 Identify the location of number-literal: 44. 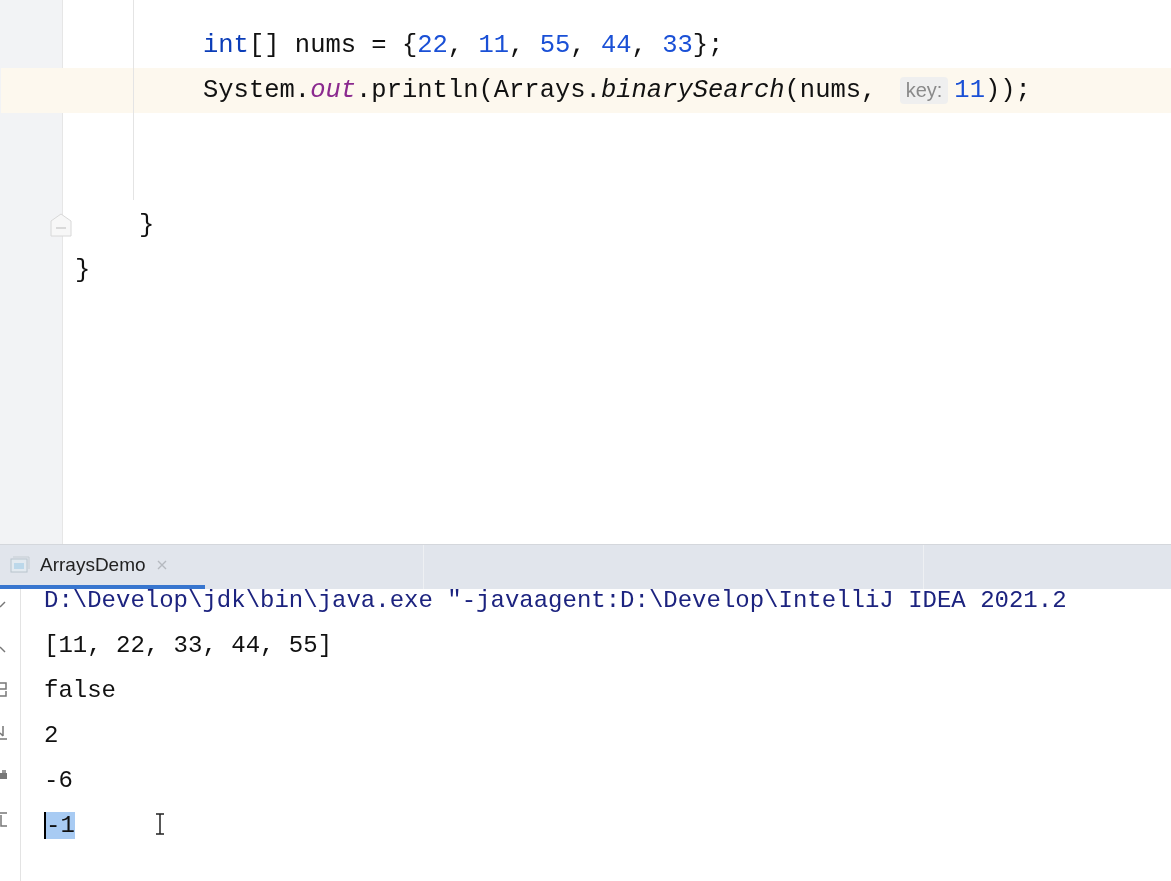
(616, 45).